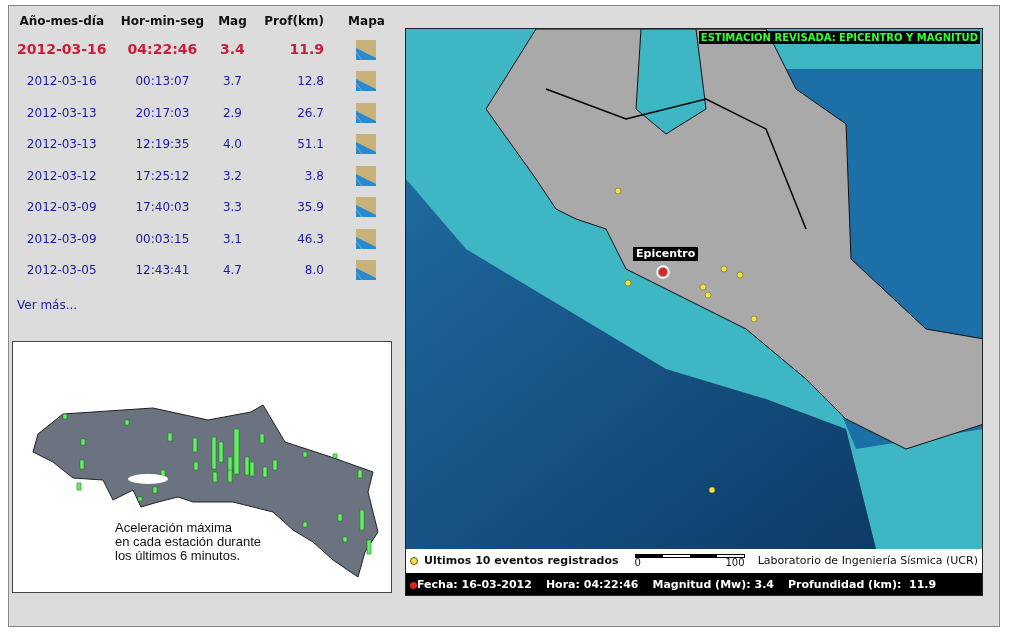  I want to click on table-cell-text: 11.9, so click(306, 50).